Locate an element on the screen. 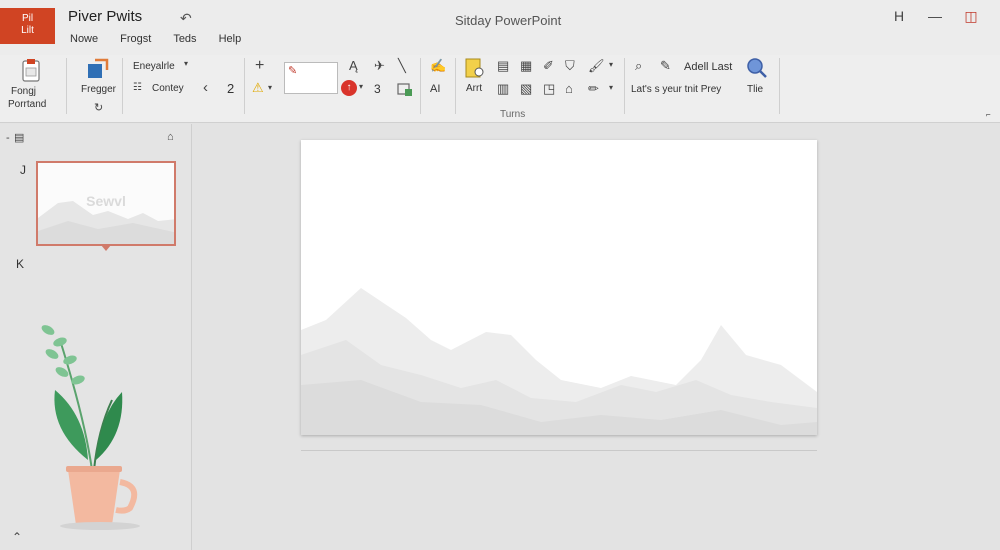 This screenshot has height=550, width=1000. layout-icon: ▤ is located at coordinates (503, 66).